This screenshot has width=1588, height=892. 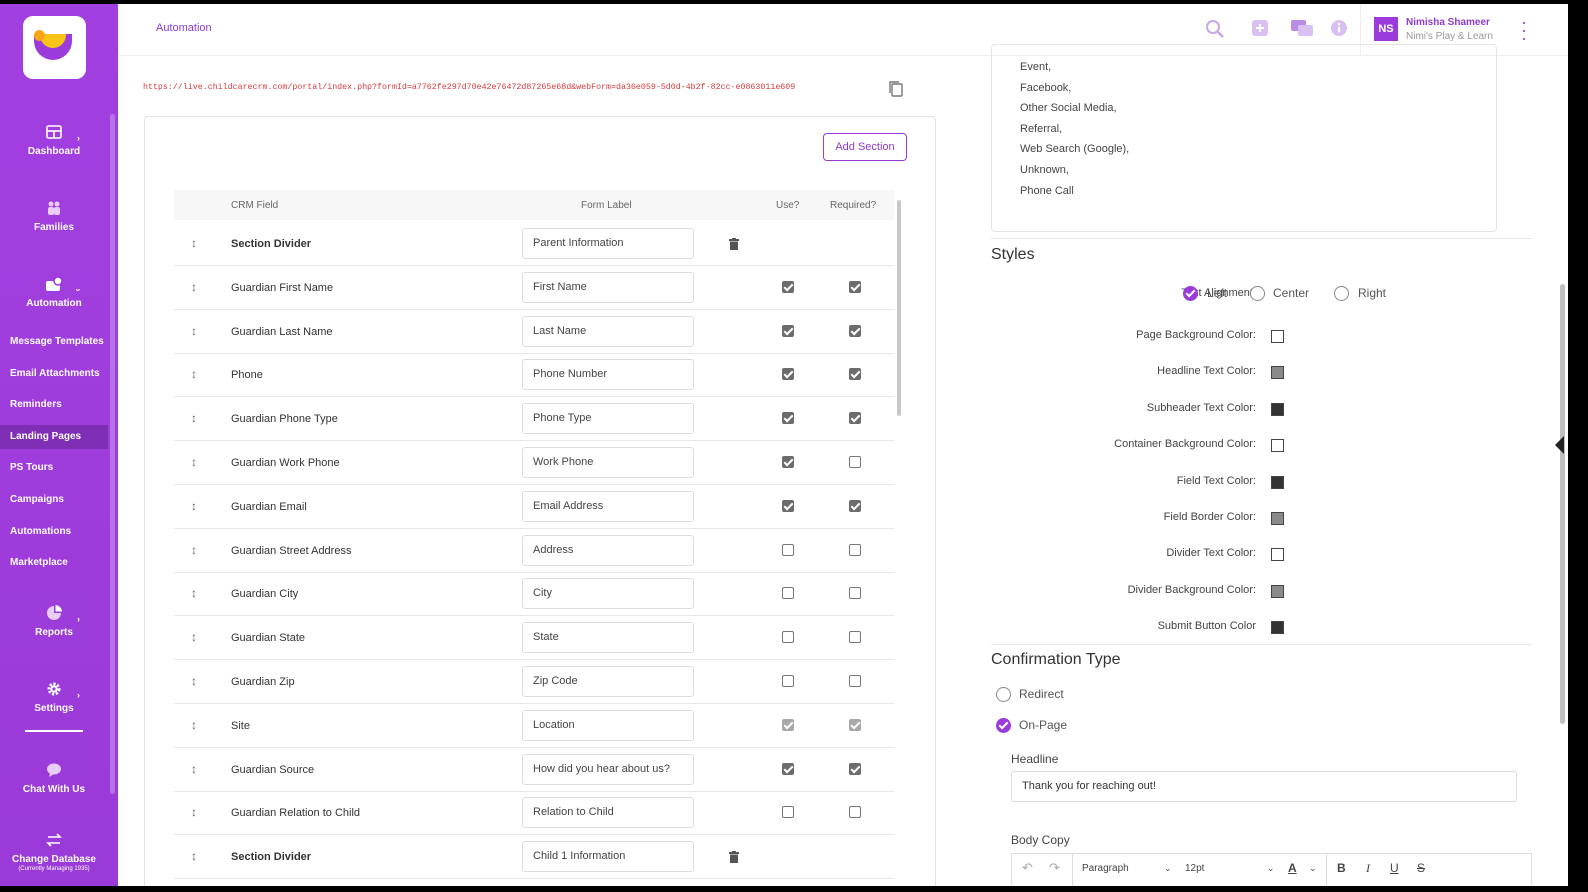 What do you see at coordinates (54, 532) in the screenshot?
I see `sidebar-subitem-automations: Automations` at bounding box center [54, 532].